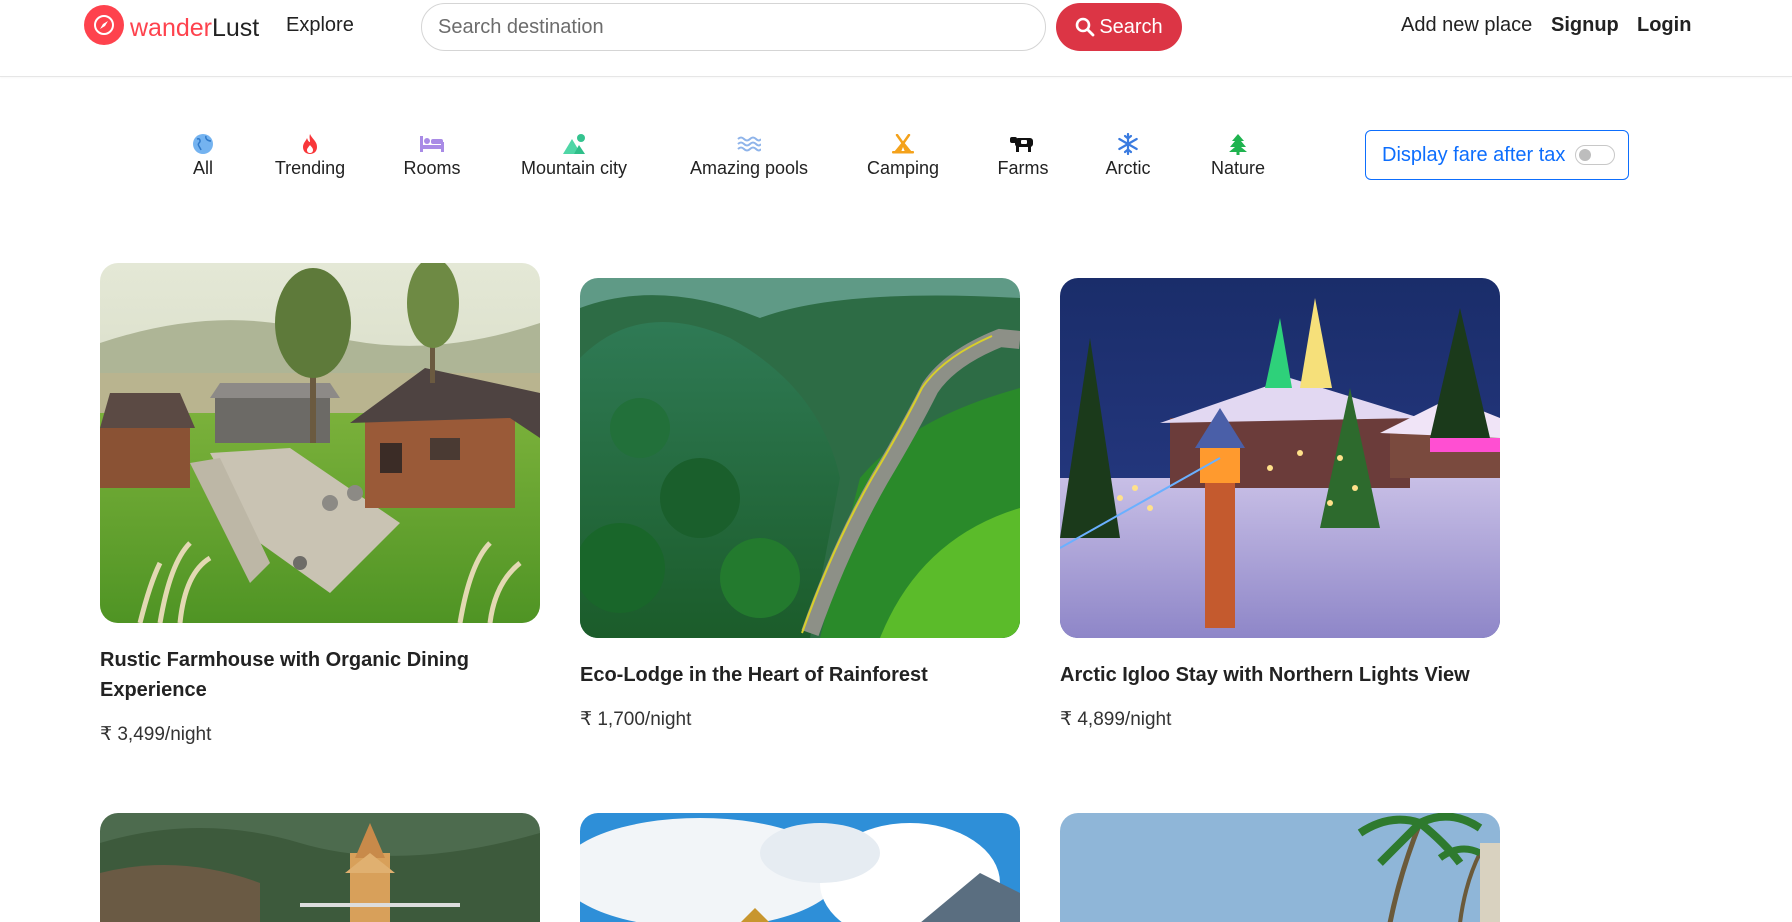 This screenshot has width=1792, height=922. Describe the element at coordinates (1023, 144) in the screenshot. I see `cow-icon` at that location.